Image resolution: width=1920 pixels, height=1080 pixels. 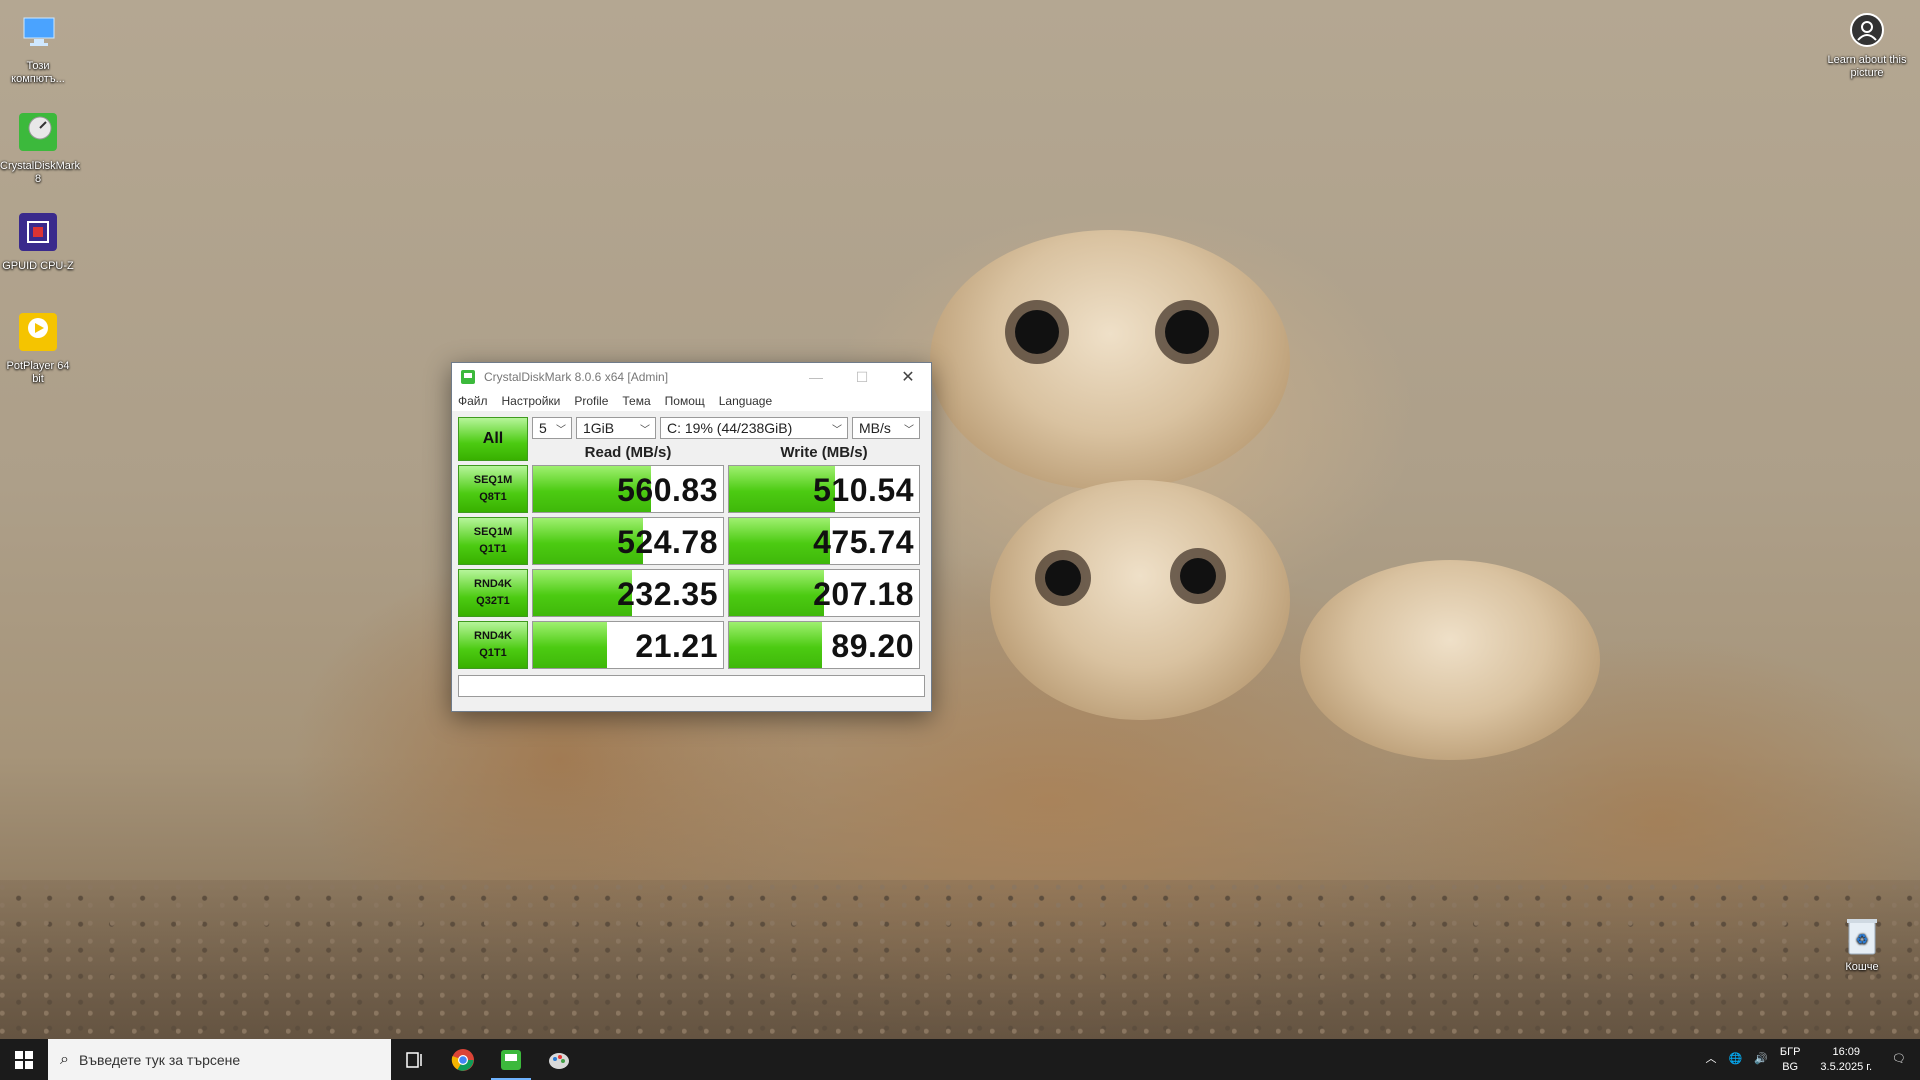 I want to click on menu-language: Language, so click(x=745, y=401).